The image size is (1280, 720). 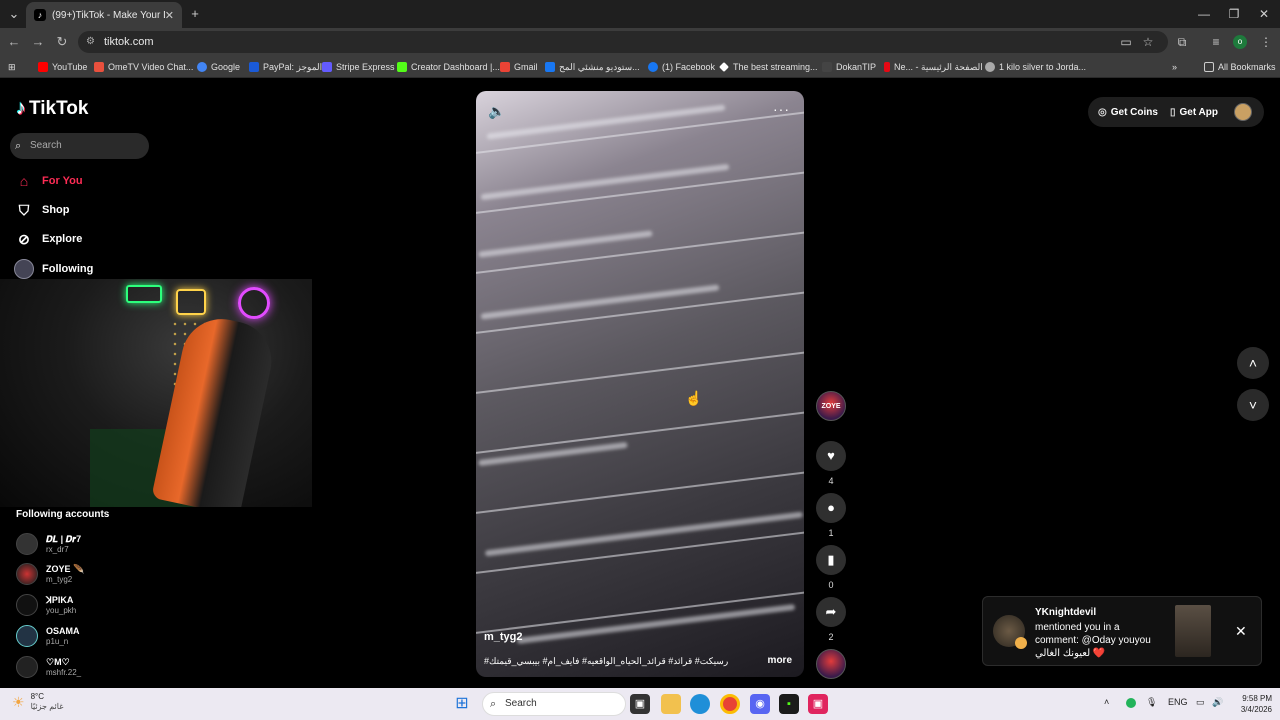 What do you see at coordinates (62, 67) in the screenshot?
I see `bookmark-youtube: YouTube` at bounding box center [62, 67].